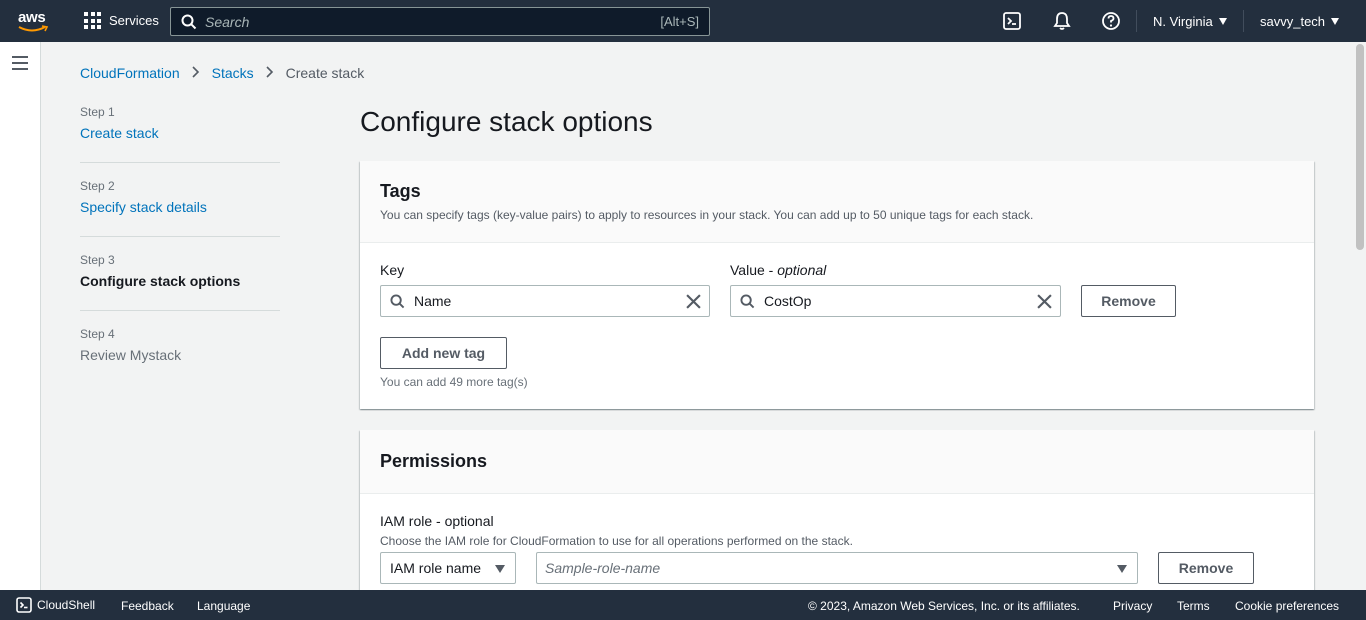 Image resolution: width=1366 pixels, height=620 pixels. What do you see at coordinates (436, 568) in the screenshot?
I see `iam-role-type-value: IAM role name` at bounding box center [436, 568].